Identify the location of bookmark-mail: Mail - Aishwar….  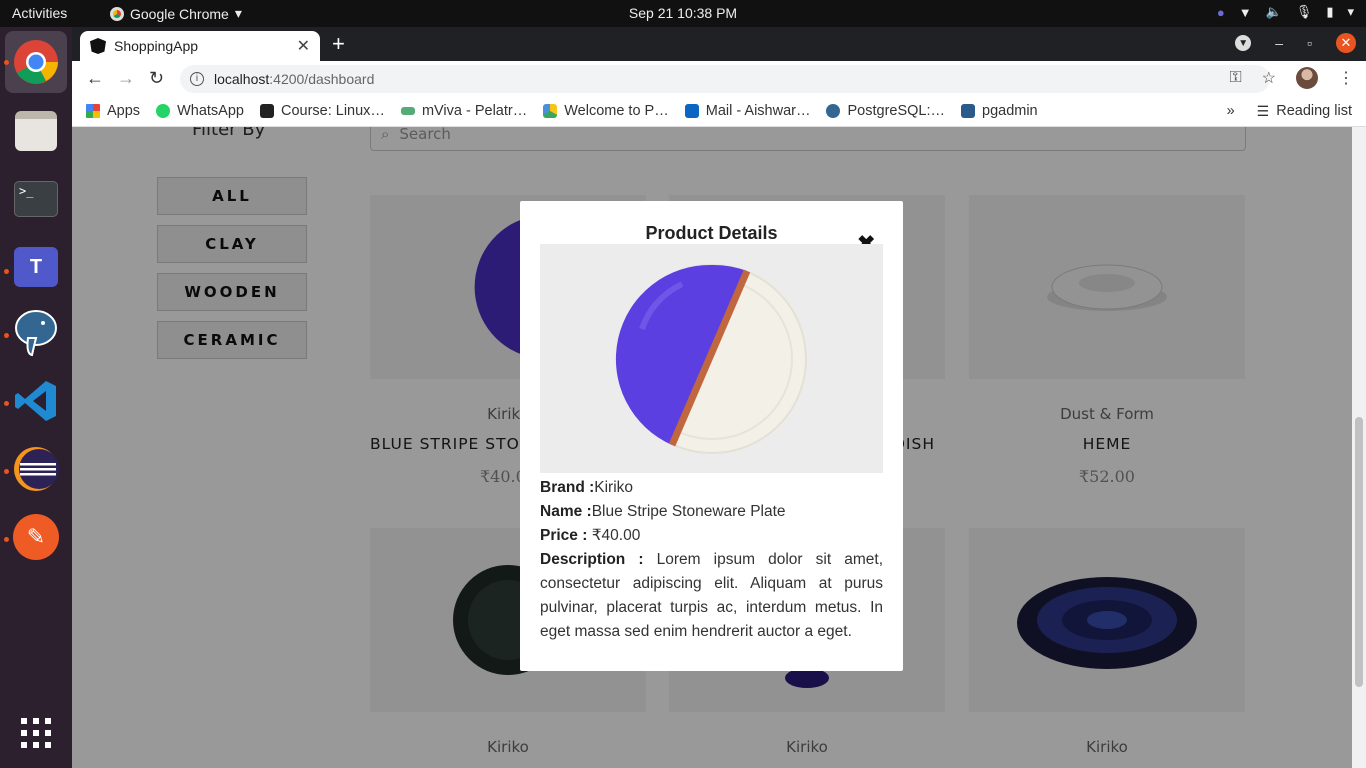
(747, 111).